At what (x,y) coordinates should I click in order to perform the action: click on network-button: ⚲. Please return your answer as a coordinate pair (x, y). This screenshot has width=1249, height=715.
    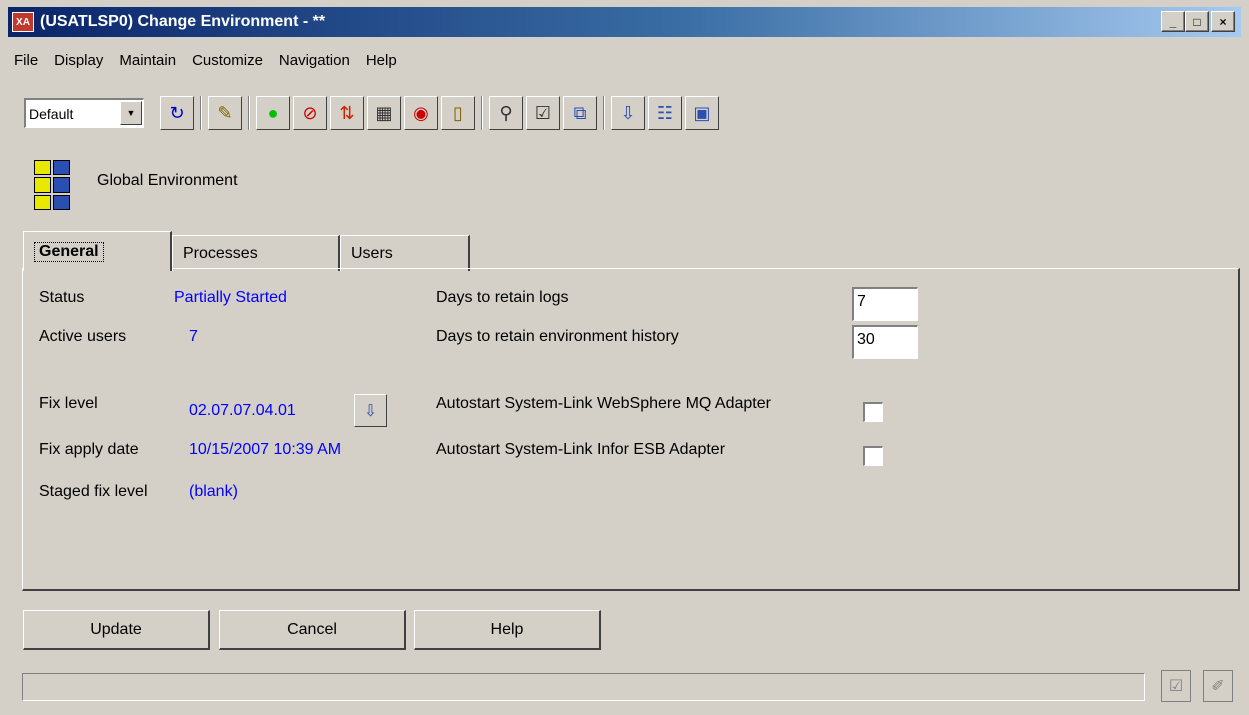
    Looking at the image, I should click on (506, 113).